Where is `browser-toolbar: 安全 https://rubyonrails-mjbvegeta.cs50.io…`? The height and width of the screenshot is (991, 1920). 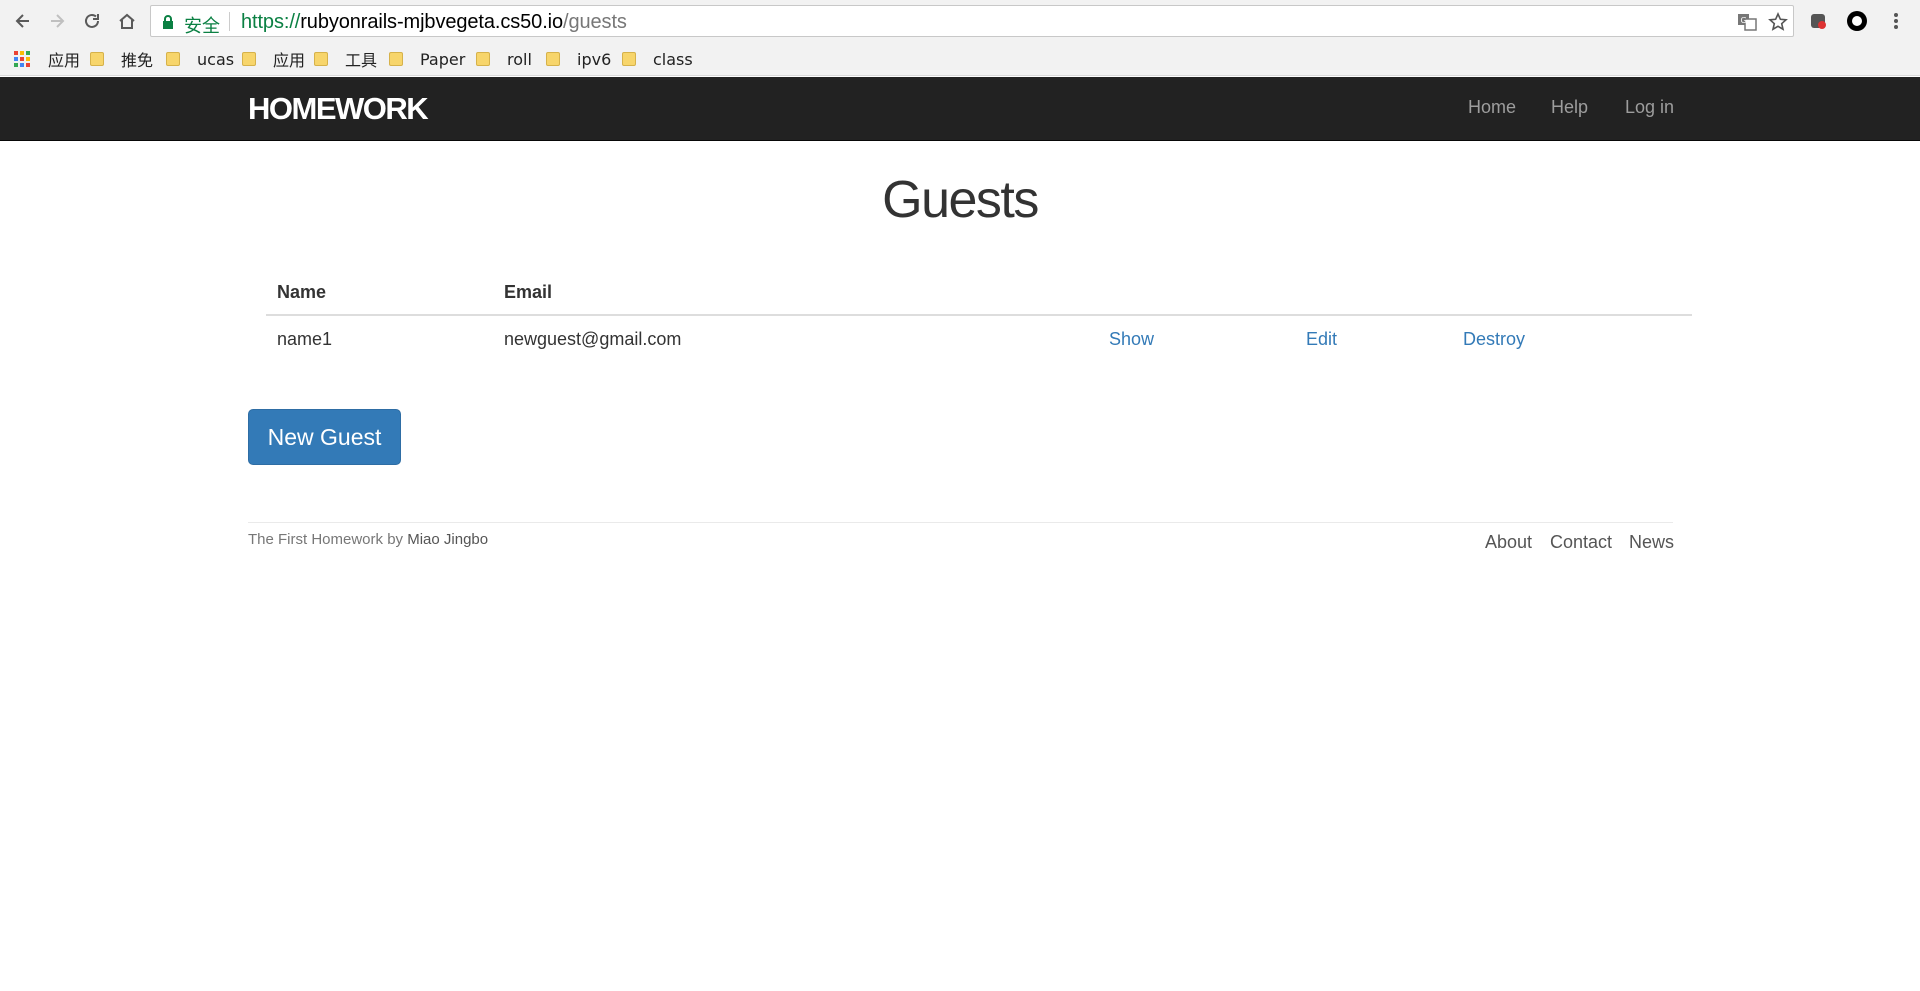 browser-toolbar: 安全 https://rubyonrails-mjbvegeta.cs50.io… is located at coordinates (960, 21).